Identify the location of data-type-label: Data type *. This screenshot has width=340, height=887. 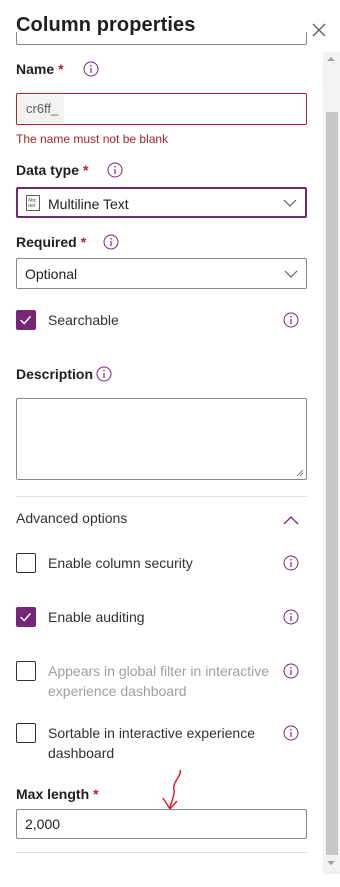
(52, 170).